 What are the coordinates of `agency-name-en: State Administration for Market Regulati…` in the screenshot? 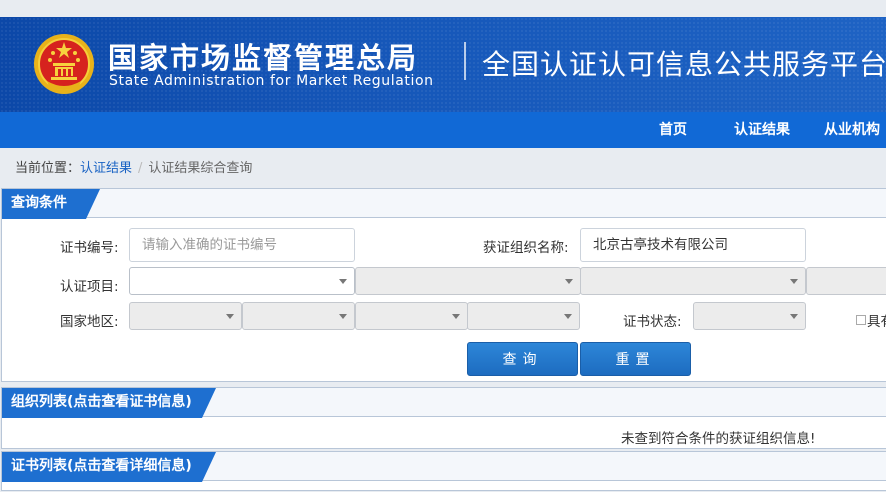 It's located at (271, 81).